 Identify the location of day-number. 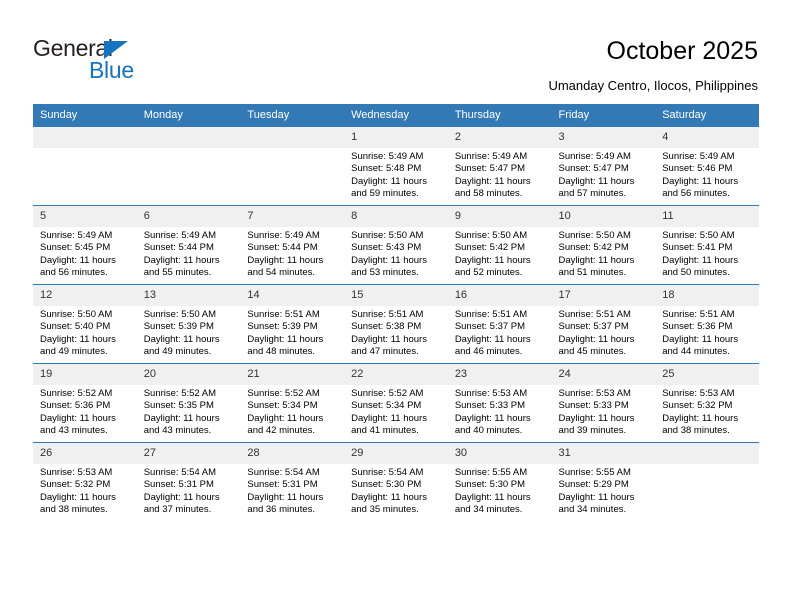
(188, 137).